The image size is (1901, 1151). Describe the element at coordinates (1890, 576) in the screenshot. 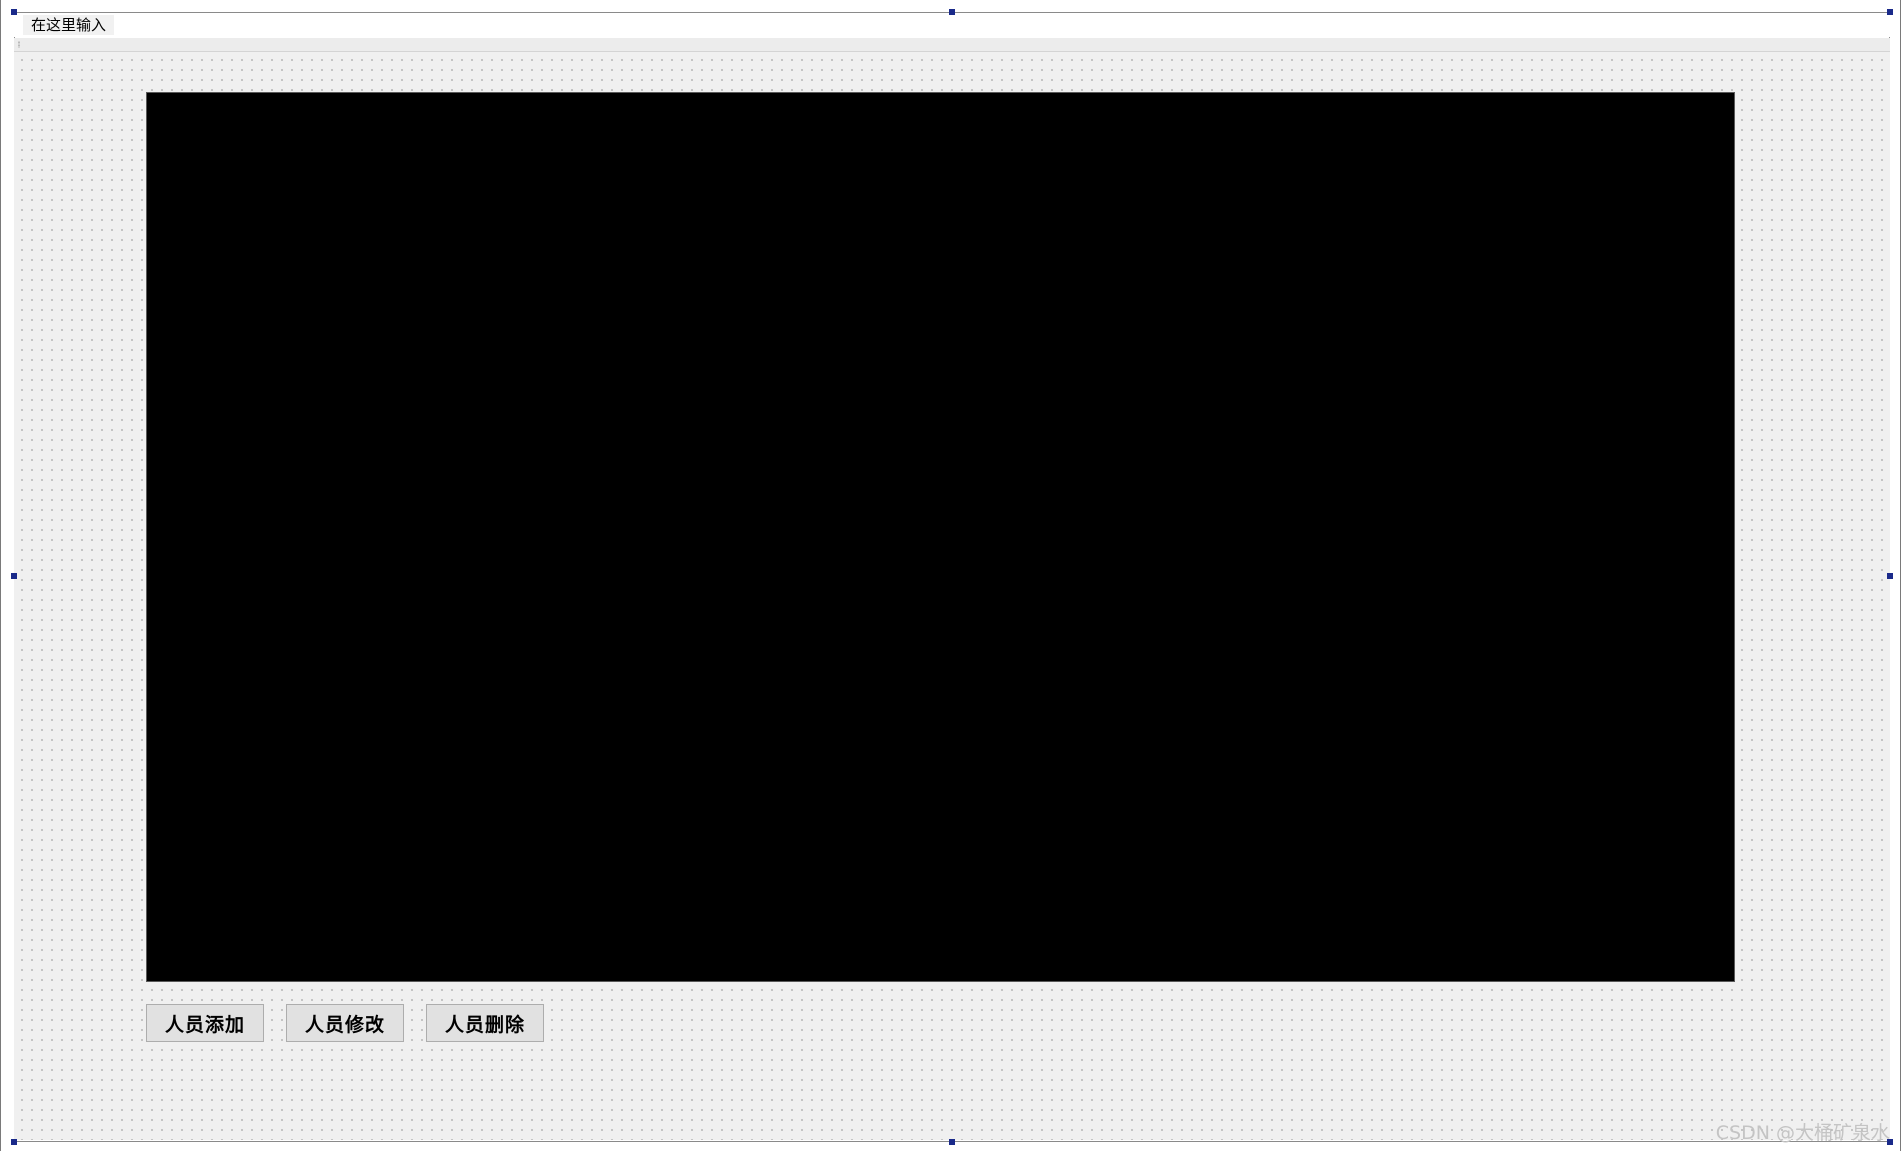

I see `resize-handle-middle-right` at that location.